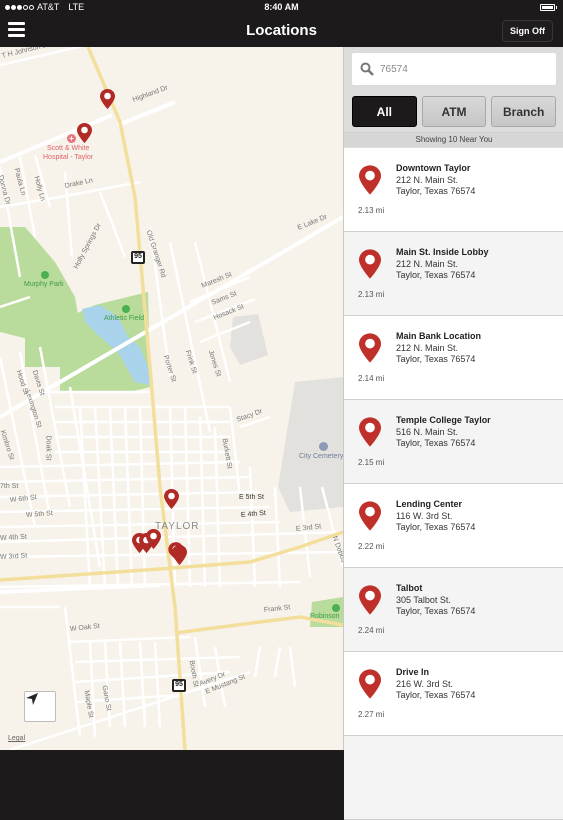 This screenshot has width=563, height=820. What do you see at coordinates (413, 672) in the screenshot?
I see `location-name: Drive In` at bounding box center [413, 672].